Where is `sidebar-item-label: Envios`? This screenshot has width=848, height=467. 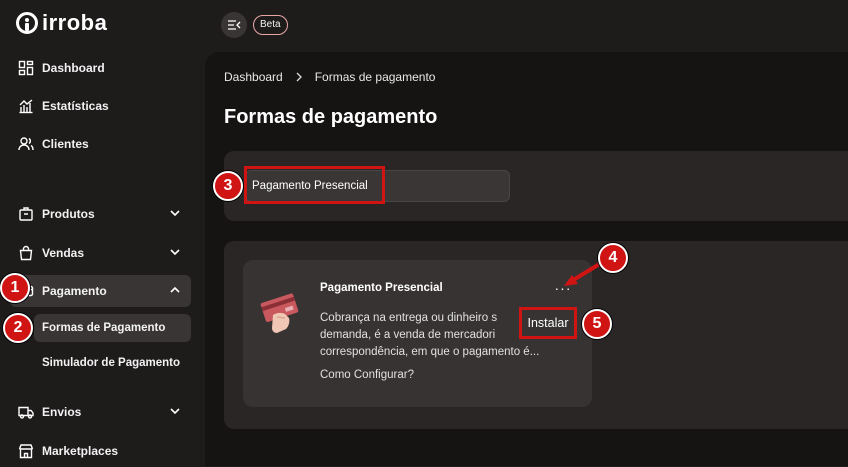
sidebar-item-label: Envios is located at coordinates (62, 412).